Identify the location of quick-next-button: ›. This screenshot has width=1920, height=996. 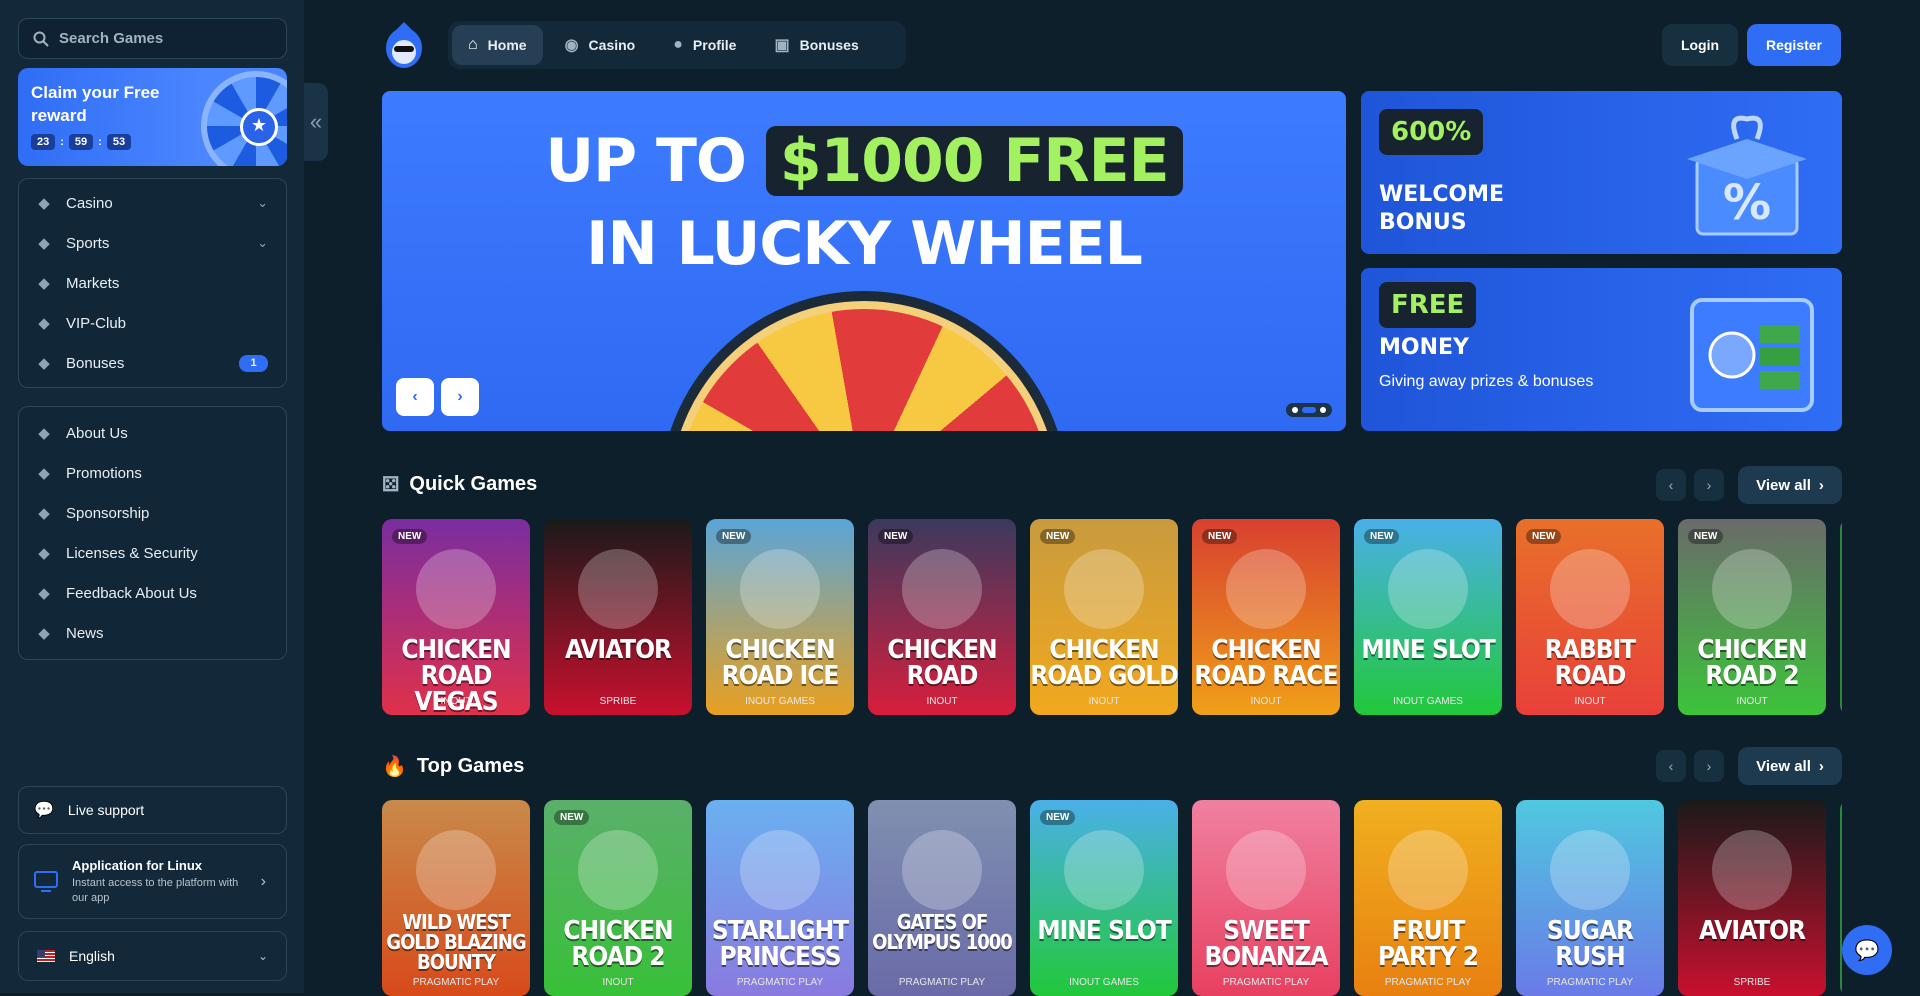
(1709, 485).